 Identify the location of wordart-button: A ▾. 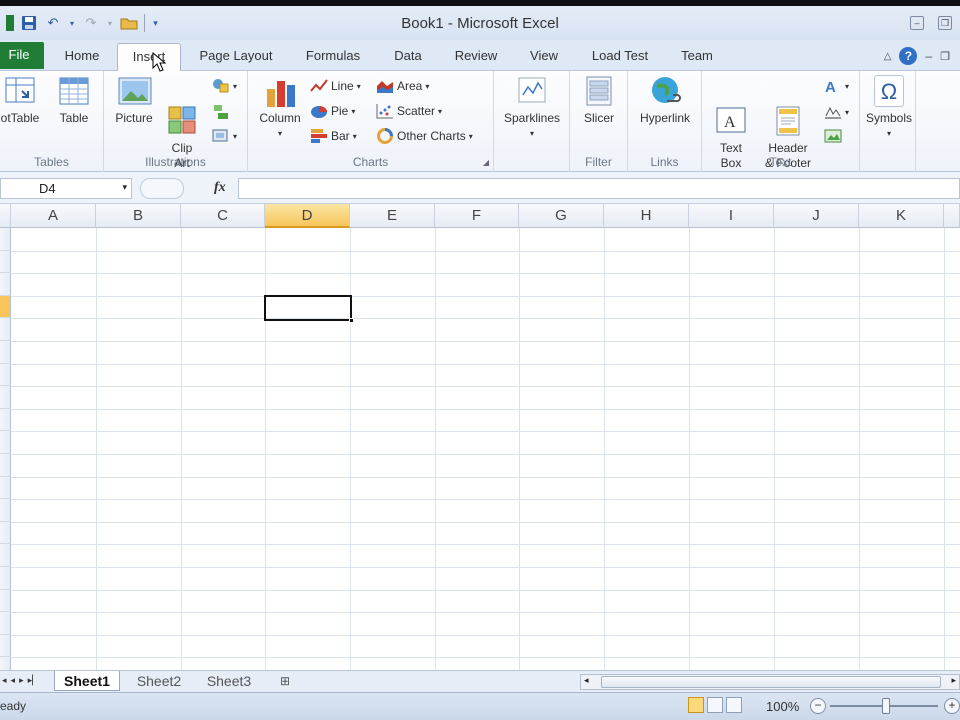
(836, 86).